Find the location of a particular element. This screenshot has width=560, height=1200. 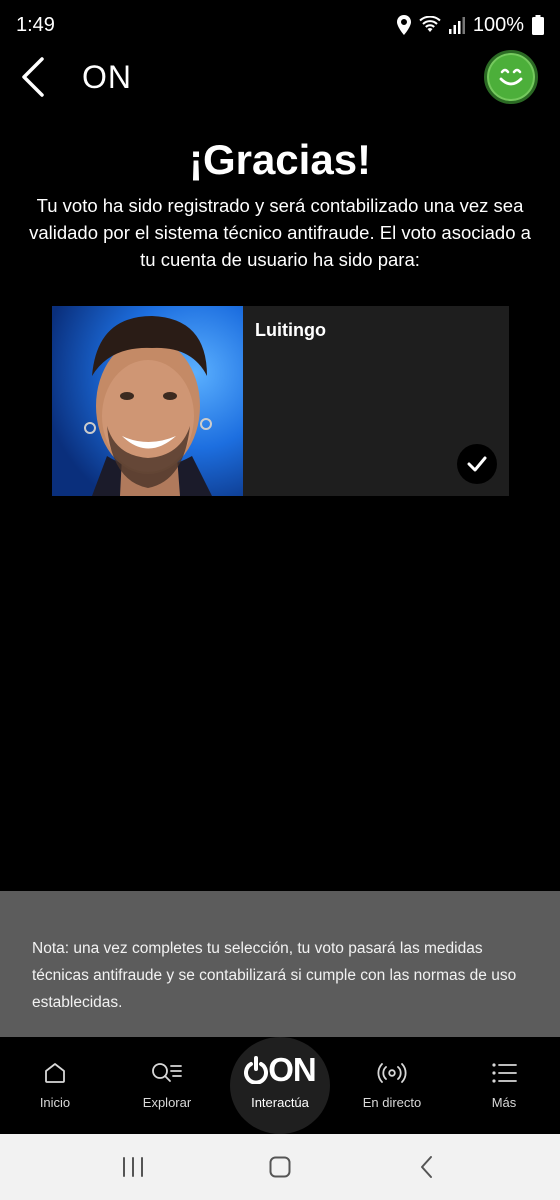

checkmark-icon is located at coordinates (477, 464).